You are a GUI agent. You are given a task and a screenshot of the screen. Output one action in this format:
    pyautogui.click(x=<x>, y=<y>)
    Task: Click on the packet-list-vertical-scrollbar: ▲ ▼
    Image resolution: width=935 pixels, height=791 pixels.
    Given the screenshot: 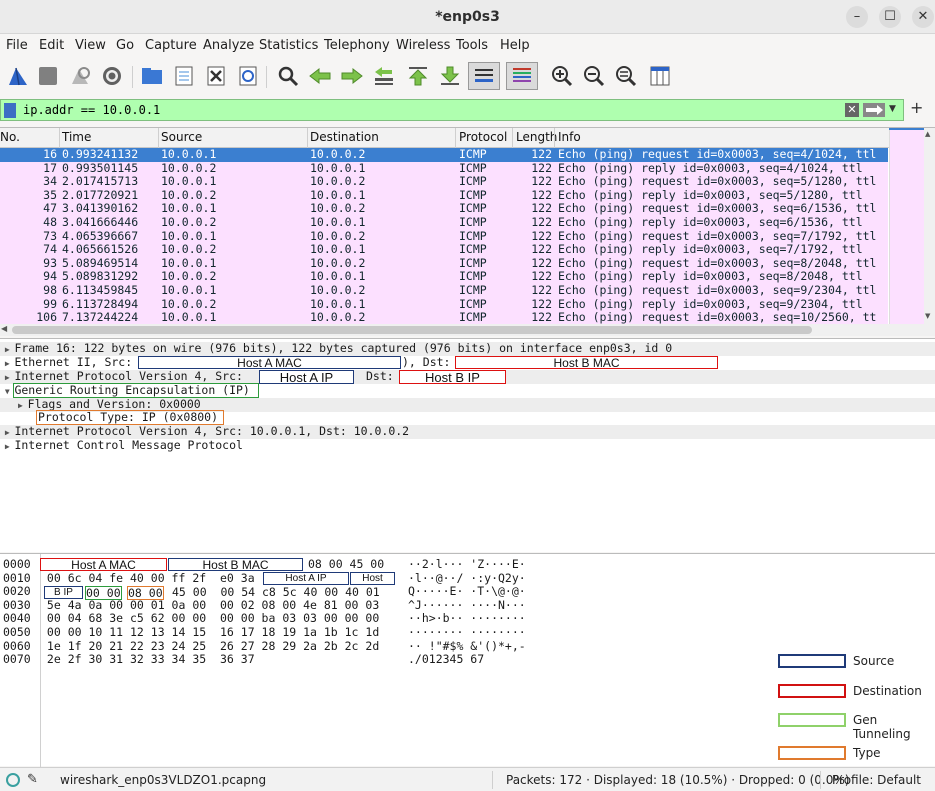 What is the action you would take?
    pyautogui.click(x=929, y=226)
    